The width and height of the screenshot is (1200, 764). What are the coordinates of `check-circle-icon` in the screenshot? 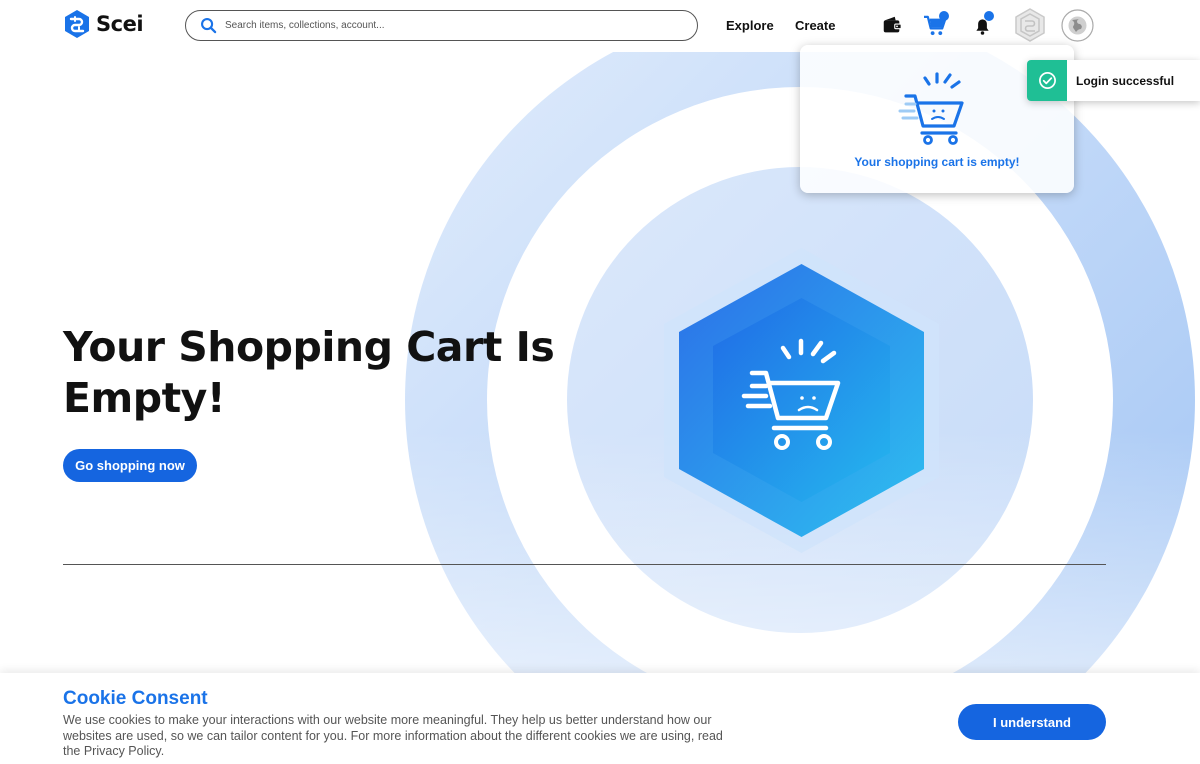 It's located at (1047, 80).